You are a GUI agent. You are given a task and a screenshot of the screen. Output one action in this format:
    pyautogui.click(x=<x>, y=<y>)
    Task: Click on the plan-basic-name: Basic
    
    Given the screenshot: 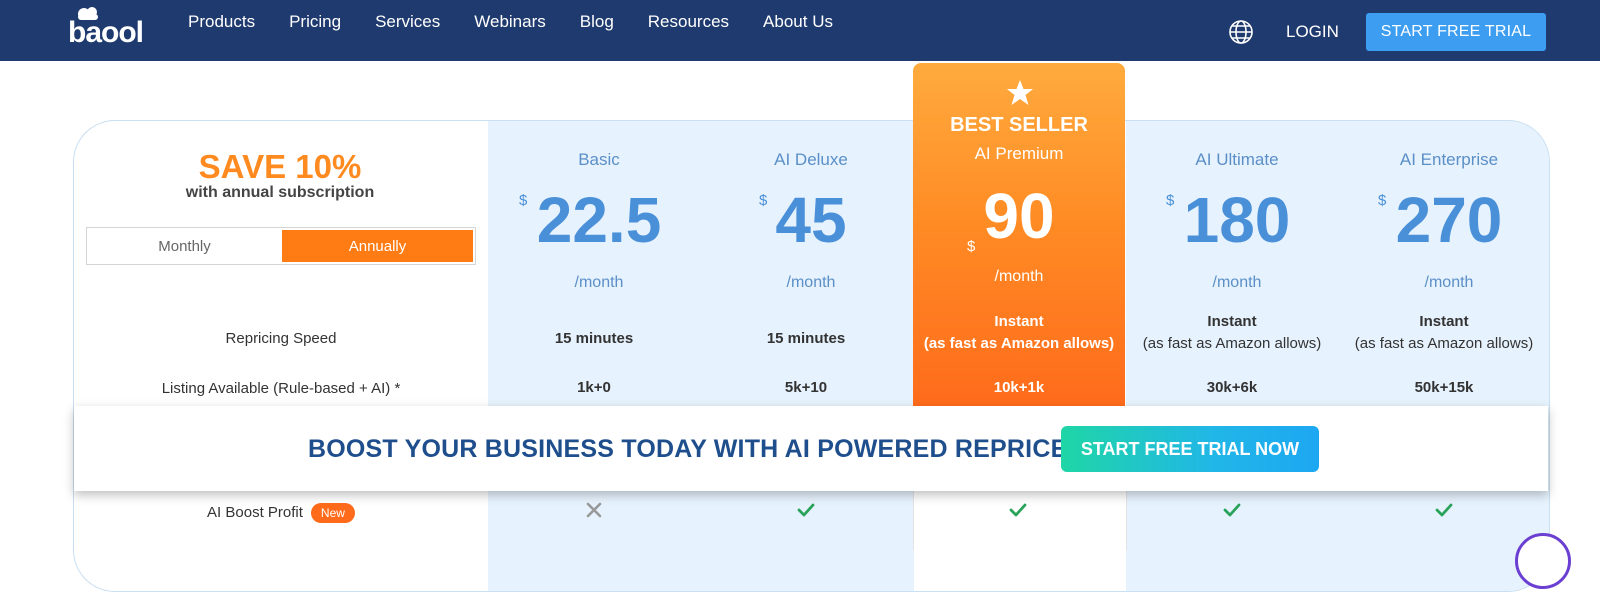 What is the action you would take?
    pyautogui.click(x=599, y=159)
    